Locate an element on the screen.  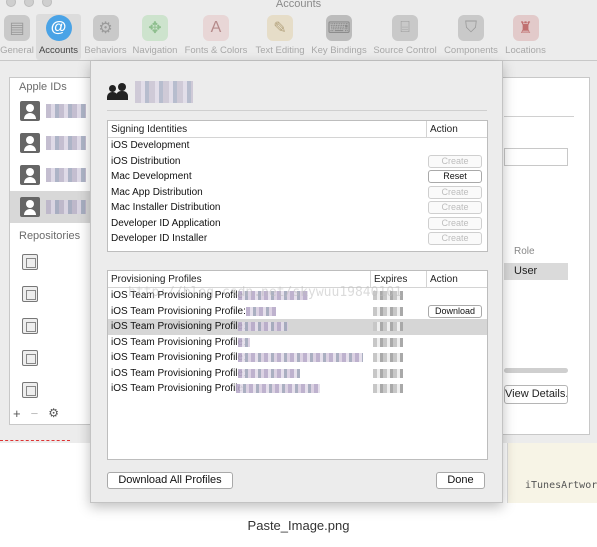
accounts-sidebar: Apple IDs Repositories is located at coordinates (51, 251).